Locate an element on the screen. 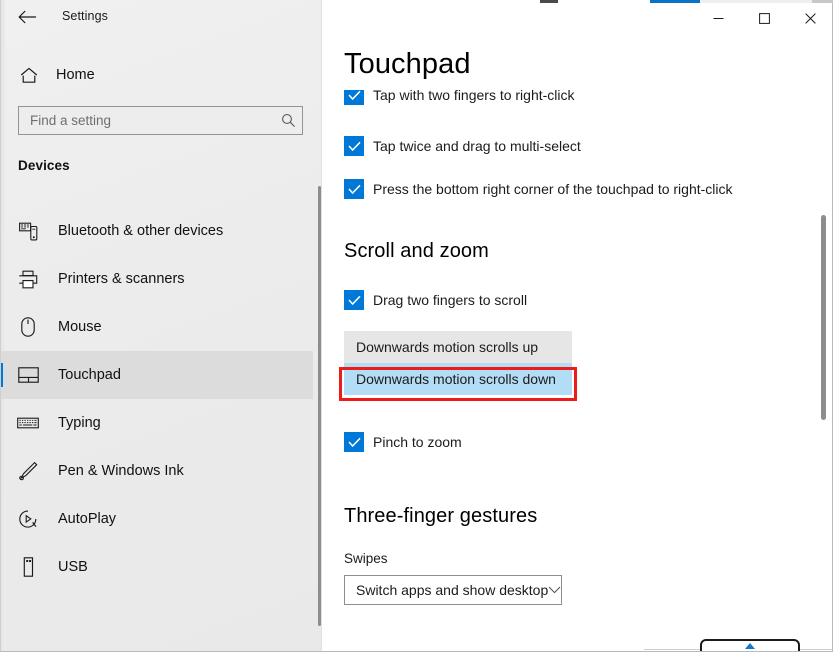 Image resolution: width=833 pixels, height=652 pixels. checkbox-drag-two-fingers is located at coordinates (354, 300).